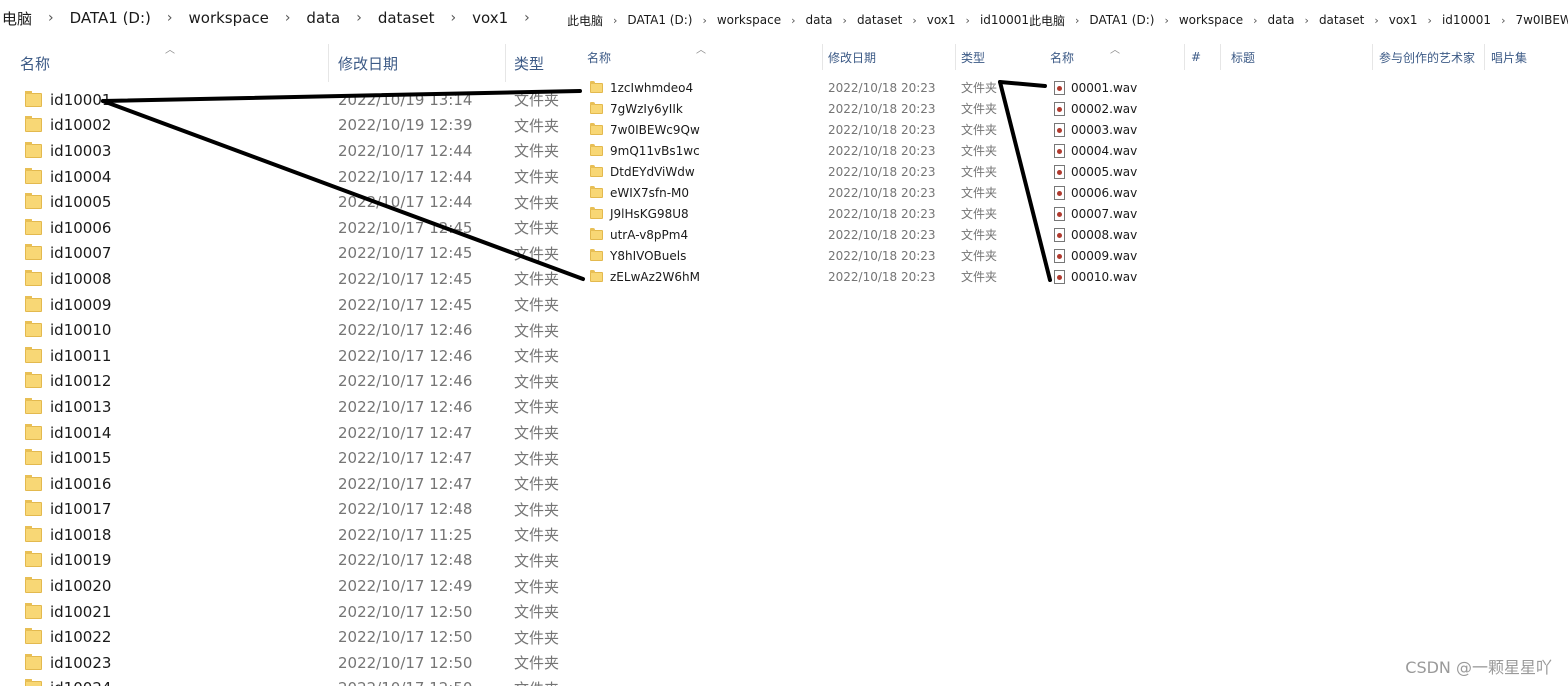  What do you see at coordinates (284, 279) in the screenshot?
I see `list-item: id10008 2022/10/17 12:45 文件夹` at bounding box center [284, 279].